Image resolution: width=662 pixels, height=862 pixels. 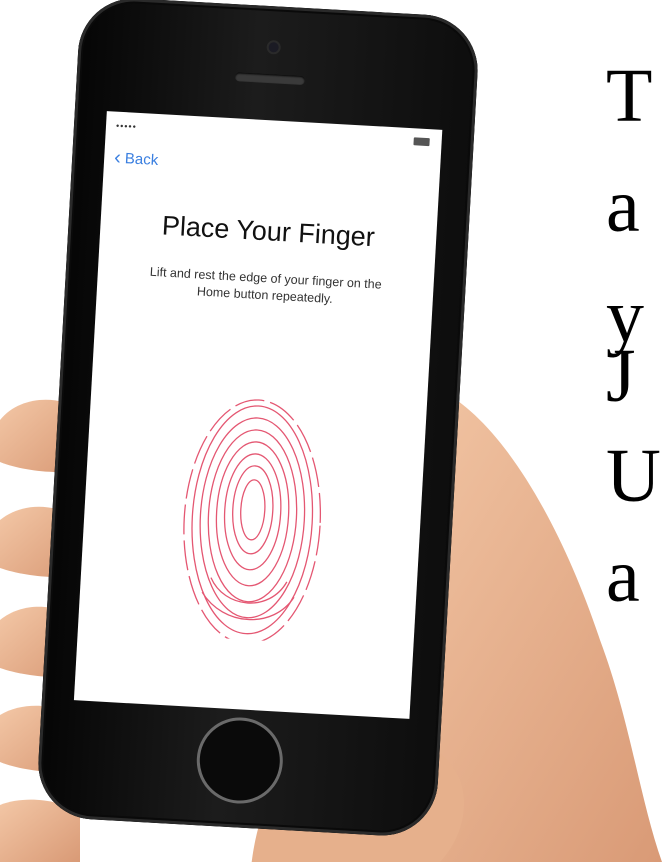 I want to click on side-text-column: T a y J U a, so click(x=627, y=338).